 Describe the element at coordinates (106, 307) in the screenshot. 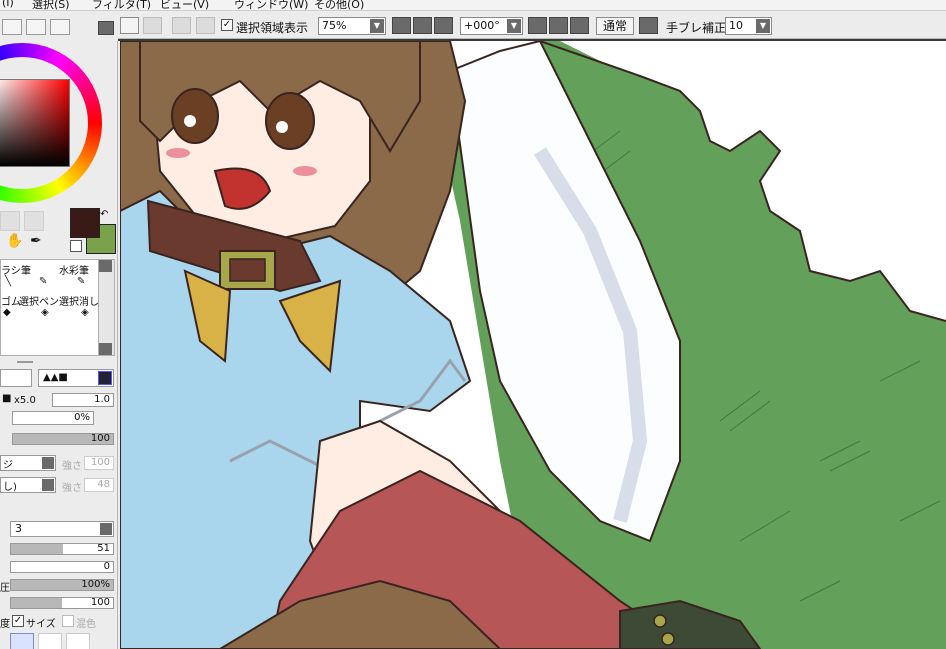

I see `tool-scrollbar` at that location.